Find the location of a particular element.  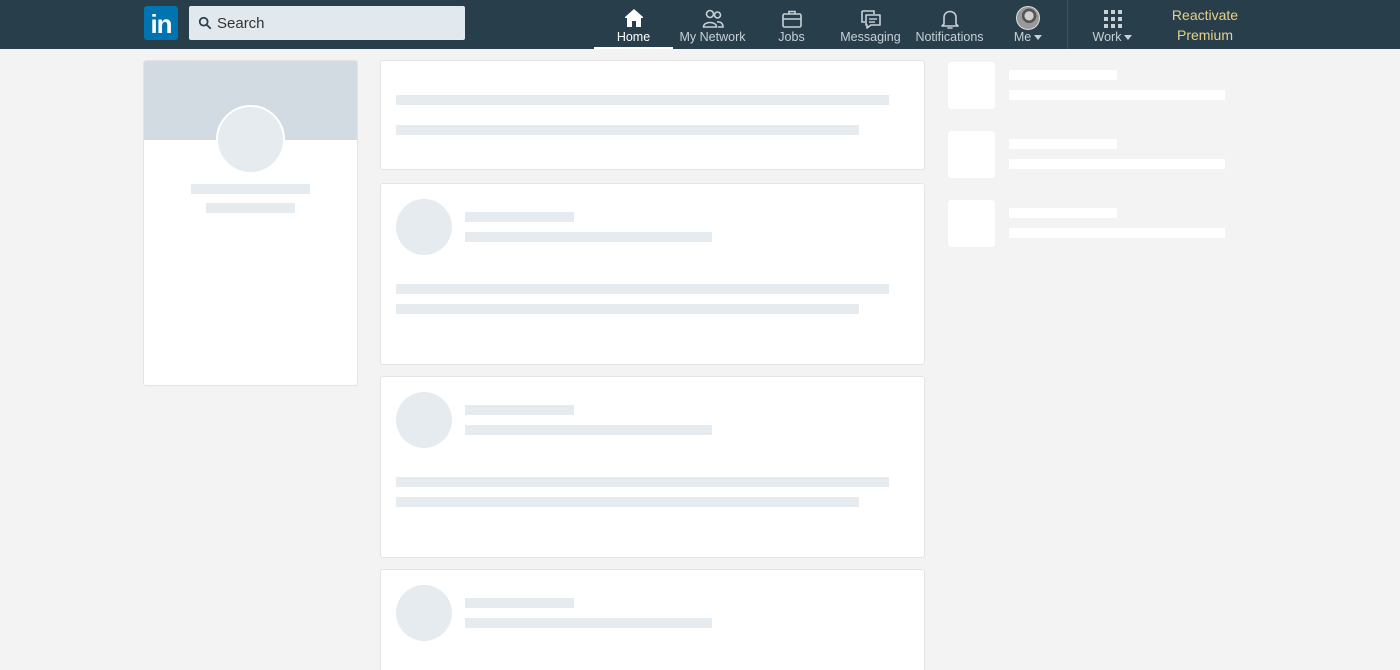

nav-home-label: Home is located at coordinates (633, 37).